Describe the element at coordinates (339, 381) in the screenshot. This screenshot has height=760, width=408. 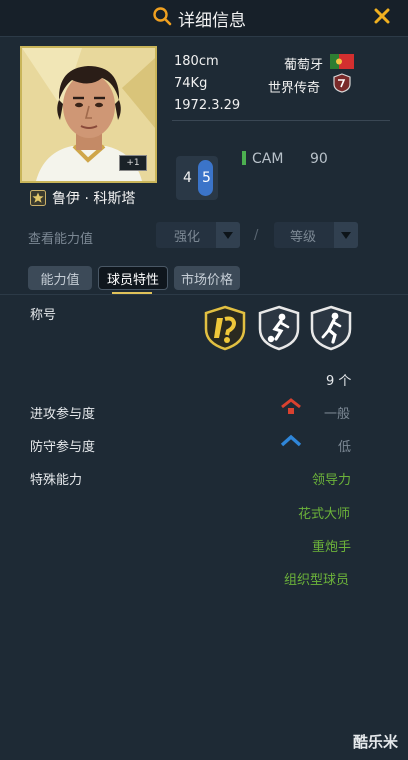
I see `trait-count: 9 个` at that location.